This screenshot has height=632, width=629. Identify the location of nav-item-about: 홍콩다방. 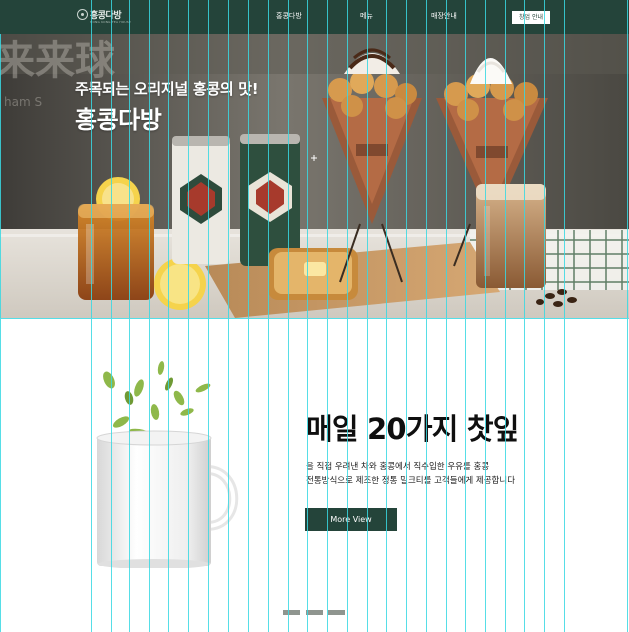
(289, 16).